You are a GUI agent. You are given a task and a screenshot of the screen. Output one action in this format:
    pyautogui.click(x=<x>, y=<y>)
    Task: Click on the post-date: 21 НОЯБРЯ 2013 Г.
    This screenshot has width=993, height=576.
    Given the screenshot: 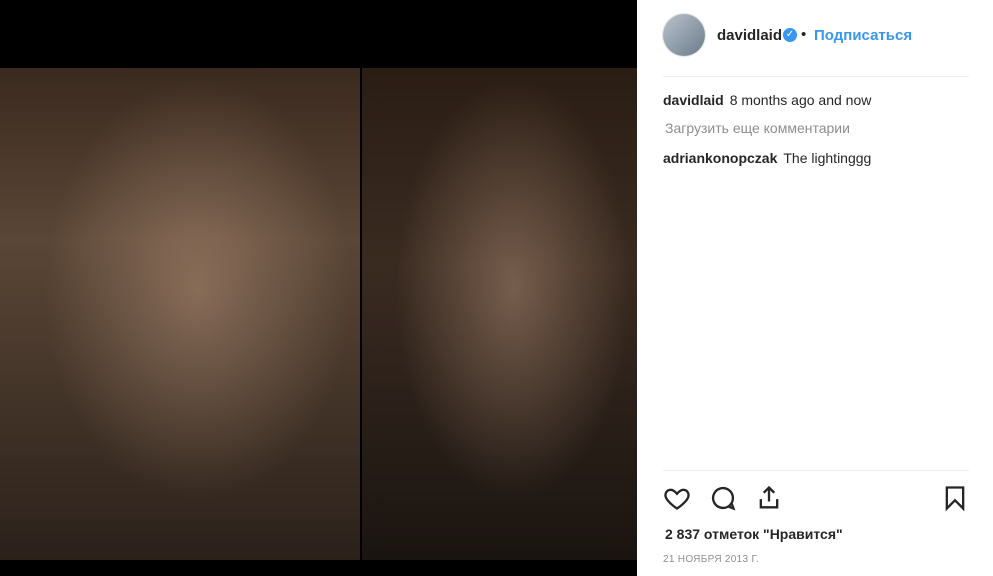 What is the action you would take?
    pyautogui.click(x=711, y=559)
    